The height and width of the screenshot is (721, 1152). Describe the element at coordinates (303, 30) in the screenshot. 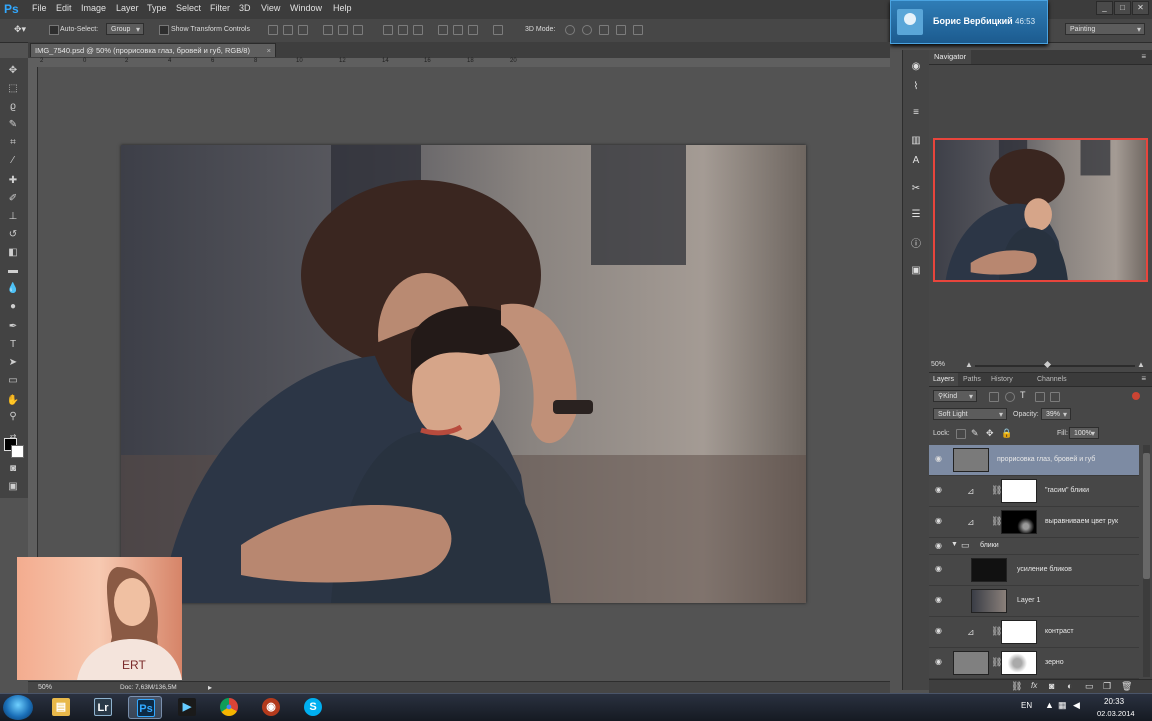

I see `align-bottom-icon` at that location.